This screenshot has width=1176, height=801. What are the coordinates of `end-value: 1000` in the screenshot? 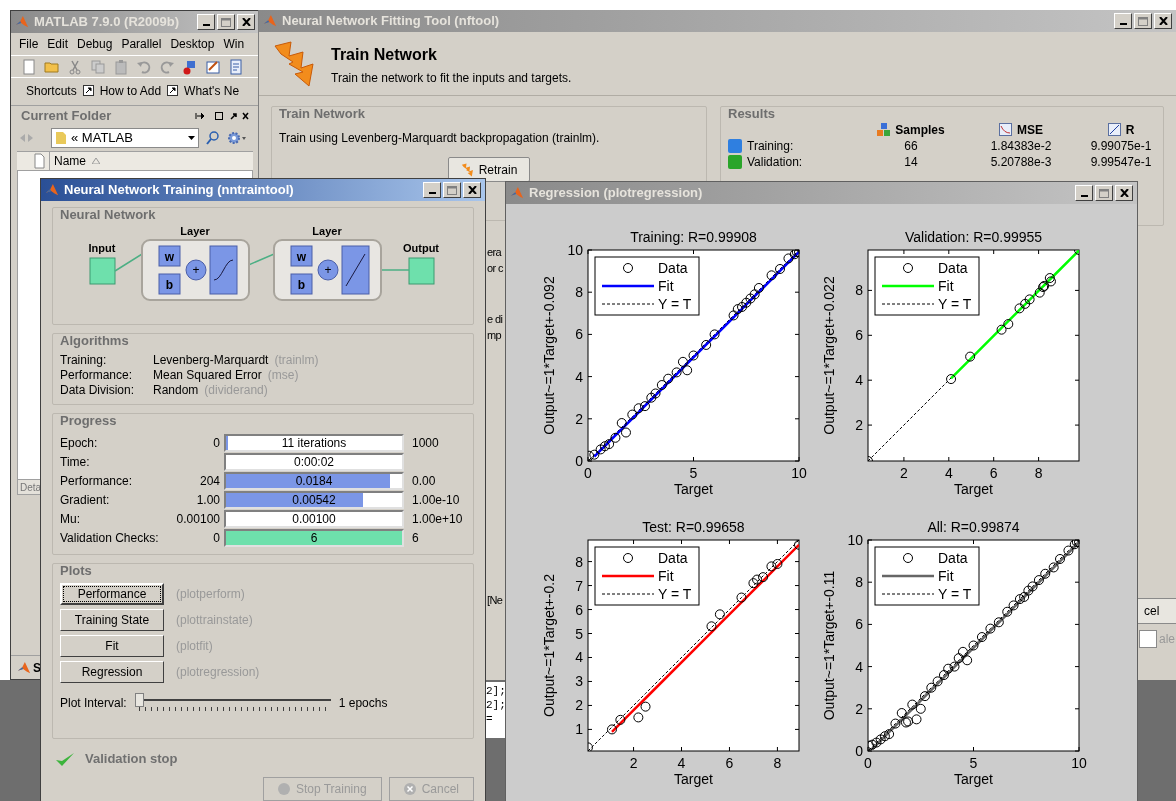 It's located at (425, 443).